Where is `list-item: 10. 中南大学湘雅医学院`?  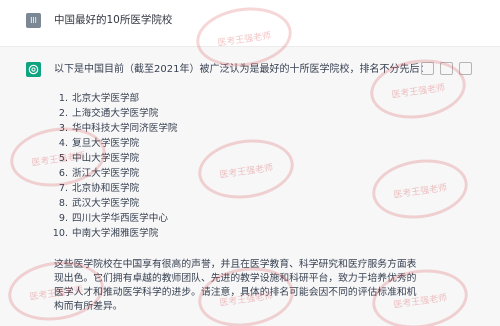 list-item: 10. 中南大学湘雅医学院 is located at coordinates (105, 233).